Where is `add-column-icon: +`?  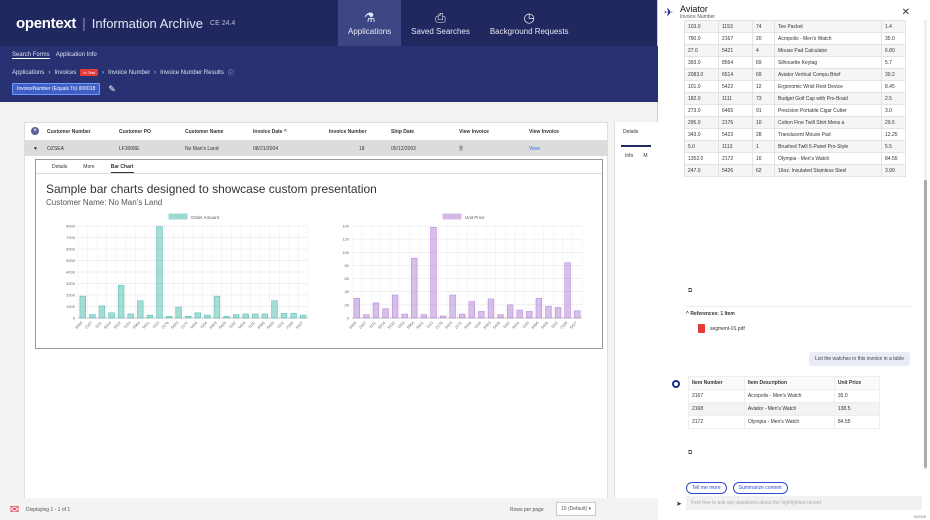
add-column-icon: + is located at coordinates (35, 131).